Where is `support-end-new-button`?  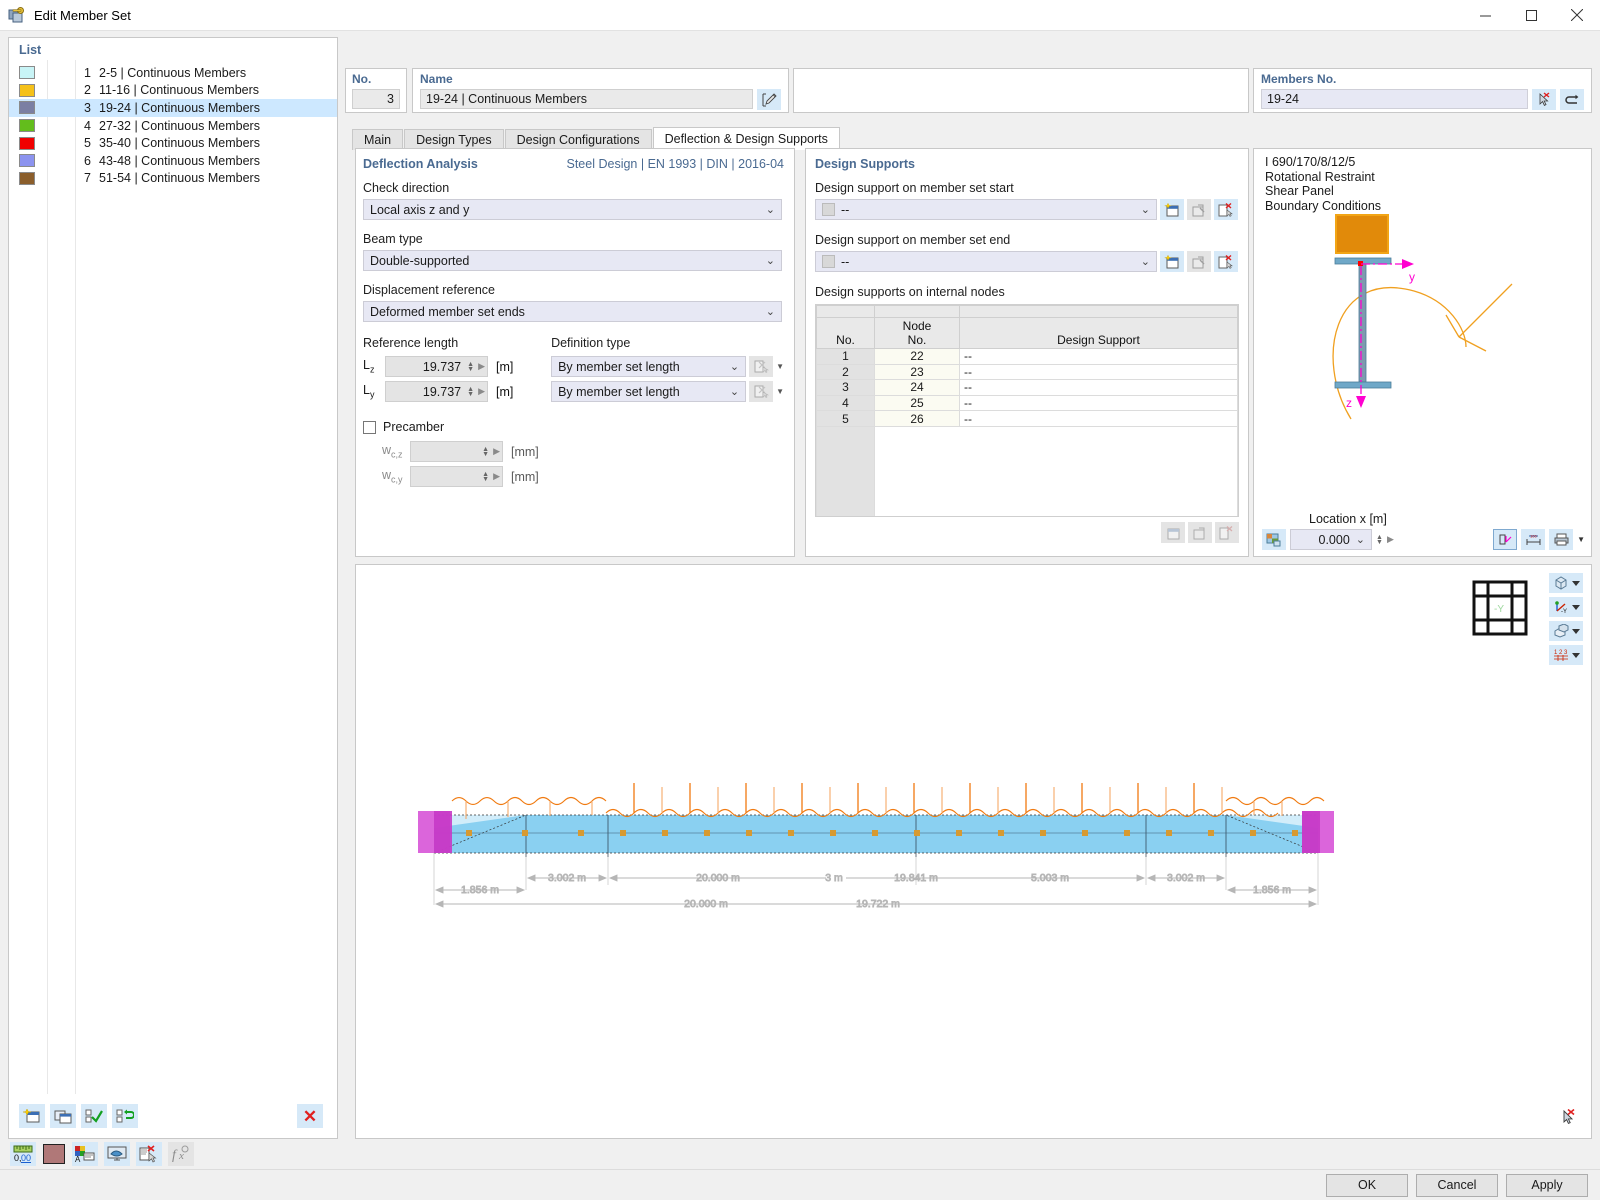 support-end-new-button is located at coordinates (1172, 261).